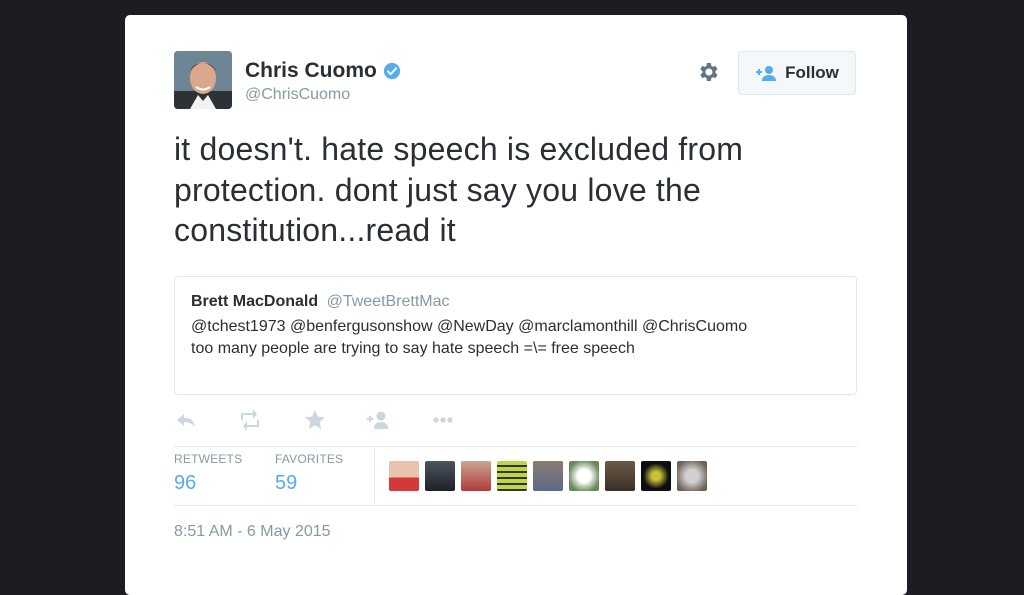  I want to click on add-user-icon, so click(766, 73).